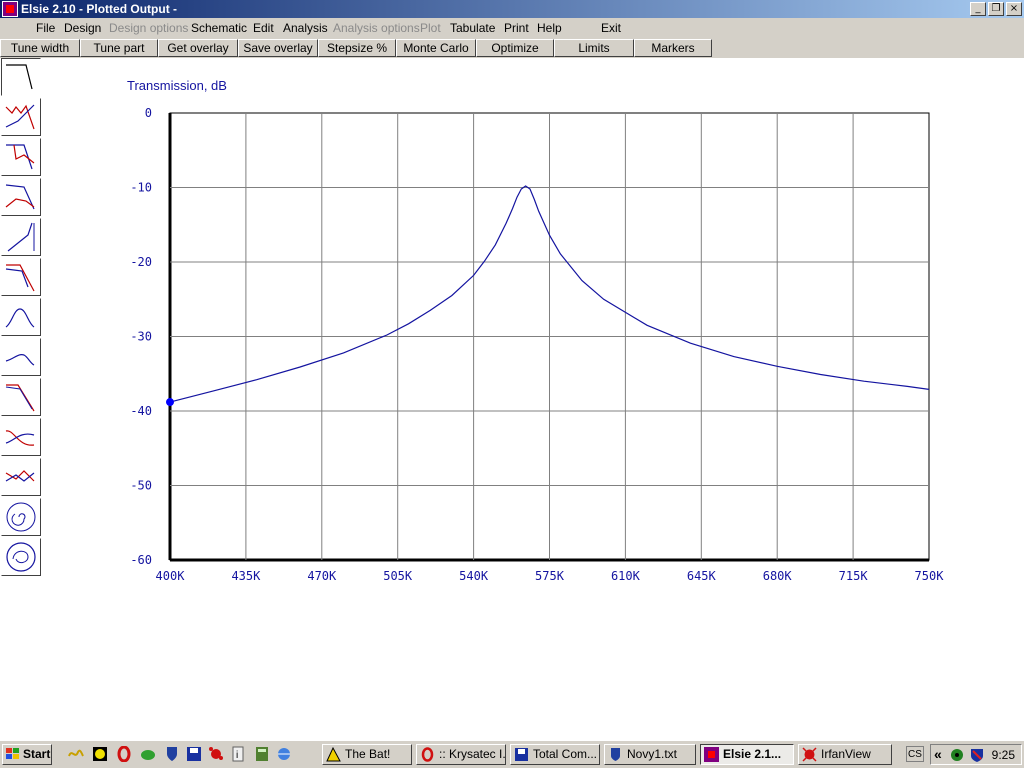 This screenshot has height=768, width=1024. Describe the element at coordinates (171, 576) in the screenshot. I see `x-tick-label: 400K` at that location.